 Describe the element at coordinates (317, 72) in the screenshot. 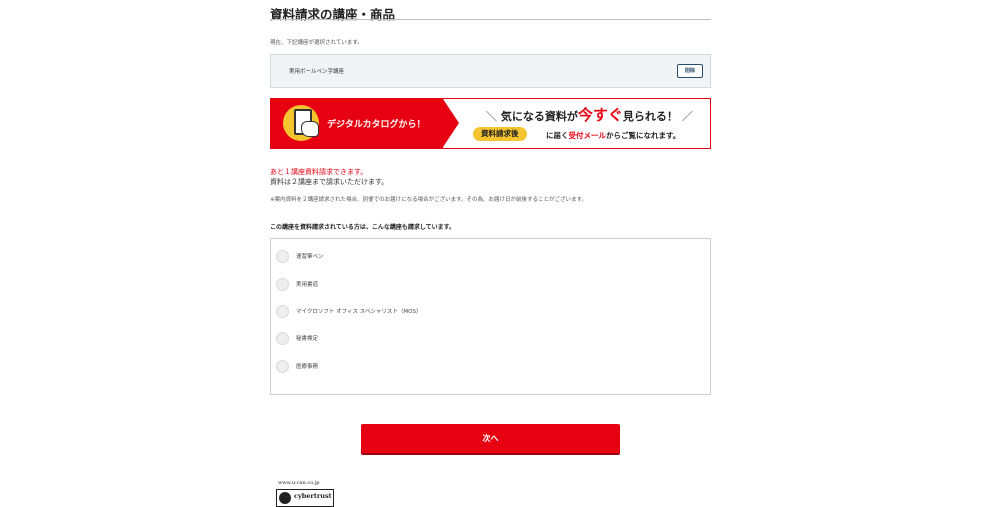

I see `selected-course-name: 実用ボールペン字講座` at that location.